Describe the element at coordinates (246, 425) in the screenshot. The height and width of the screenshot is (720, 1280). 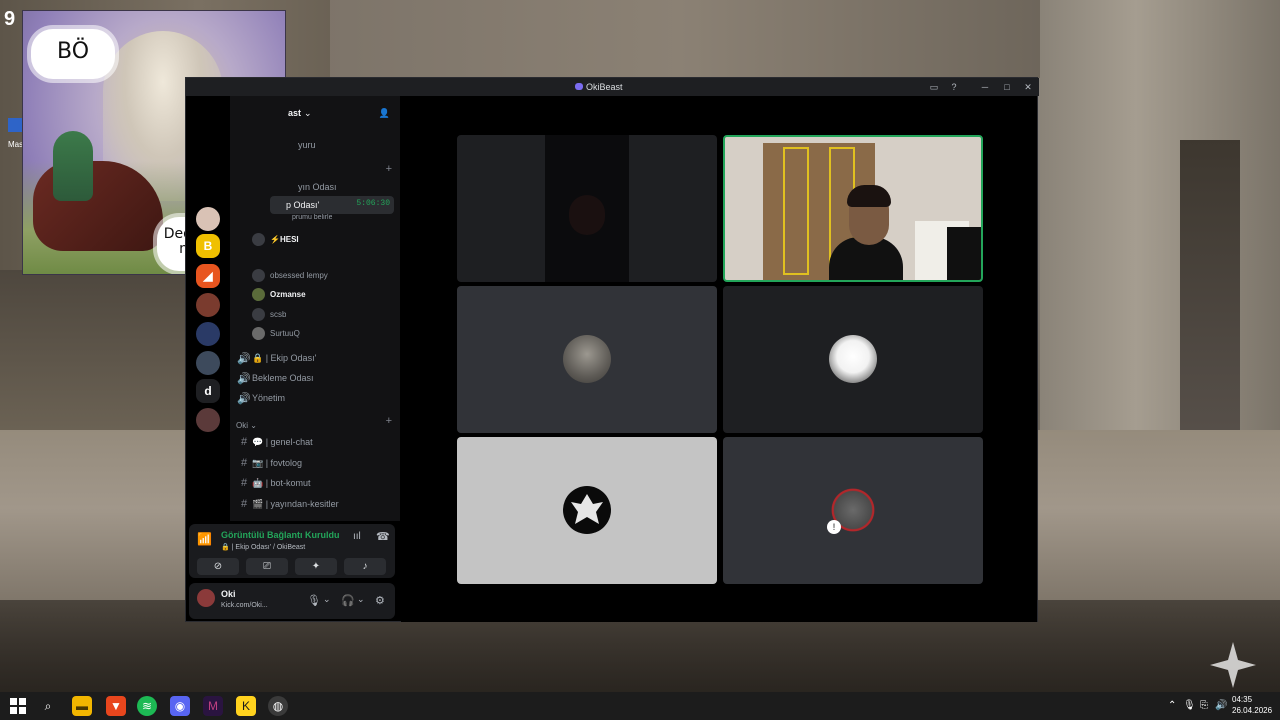
I see `category-oki-label: Oki ⌄` at that location.